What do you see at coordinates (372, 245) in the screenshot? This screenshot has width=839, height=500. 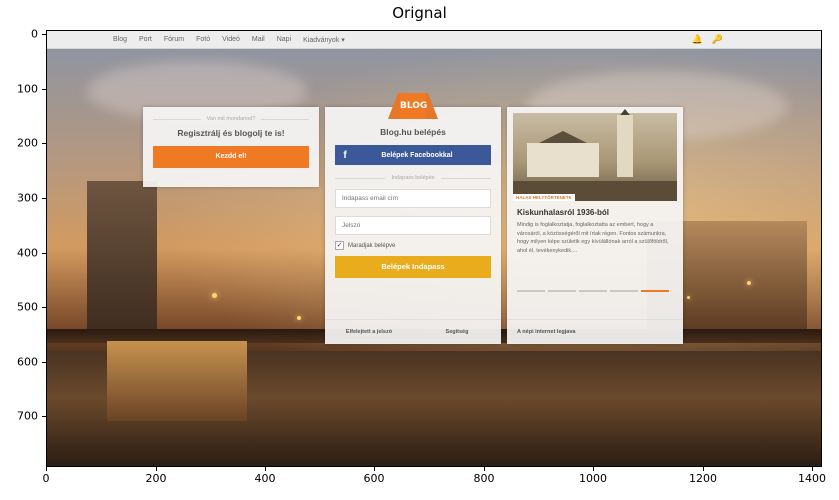 I see `remember-me-label: Maradjak belépve` at bounding box center [372, 245].